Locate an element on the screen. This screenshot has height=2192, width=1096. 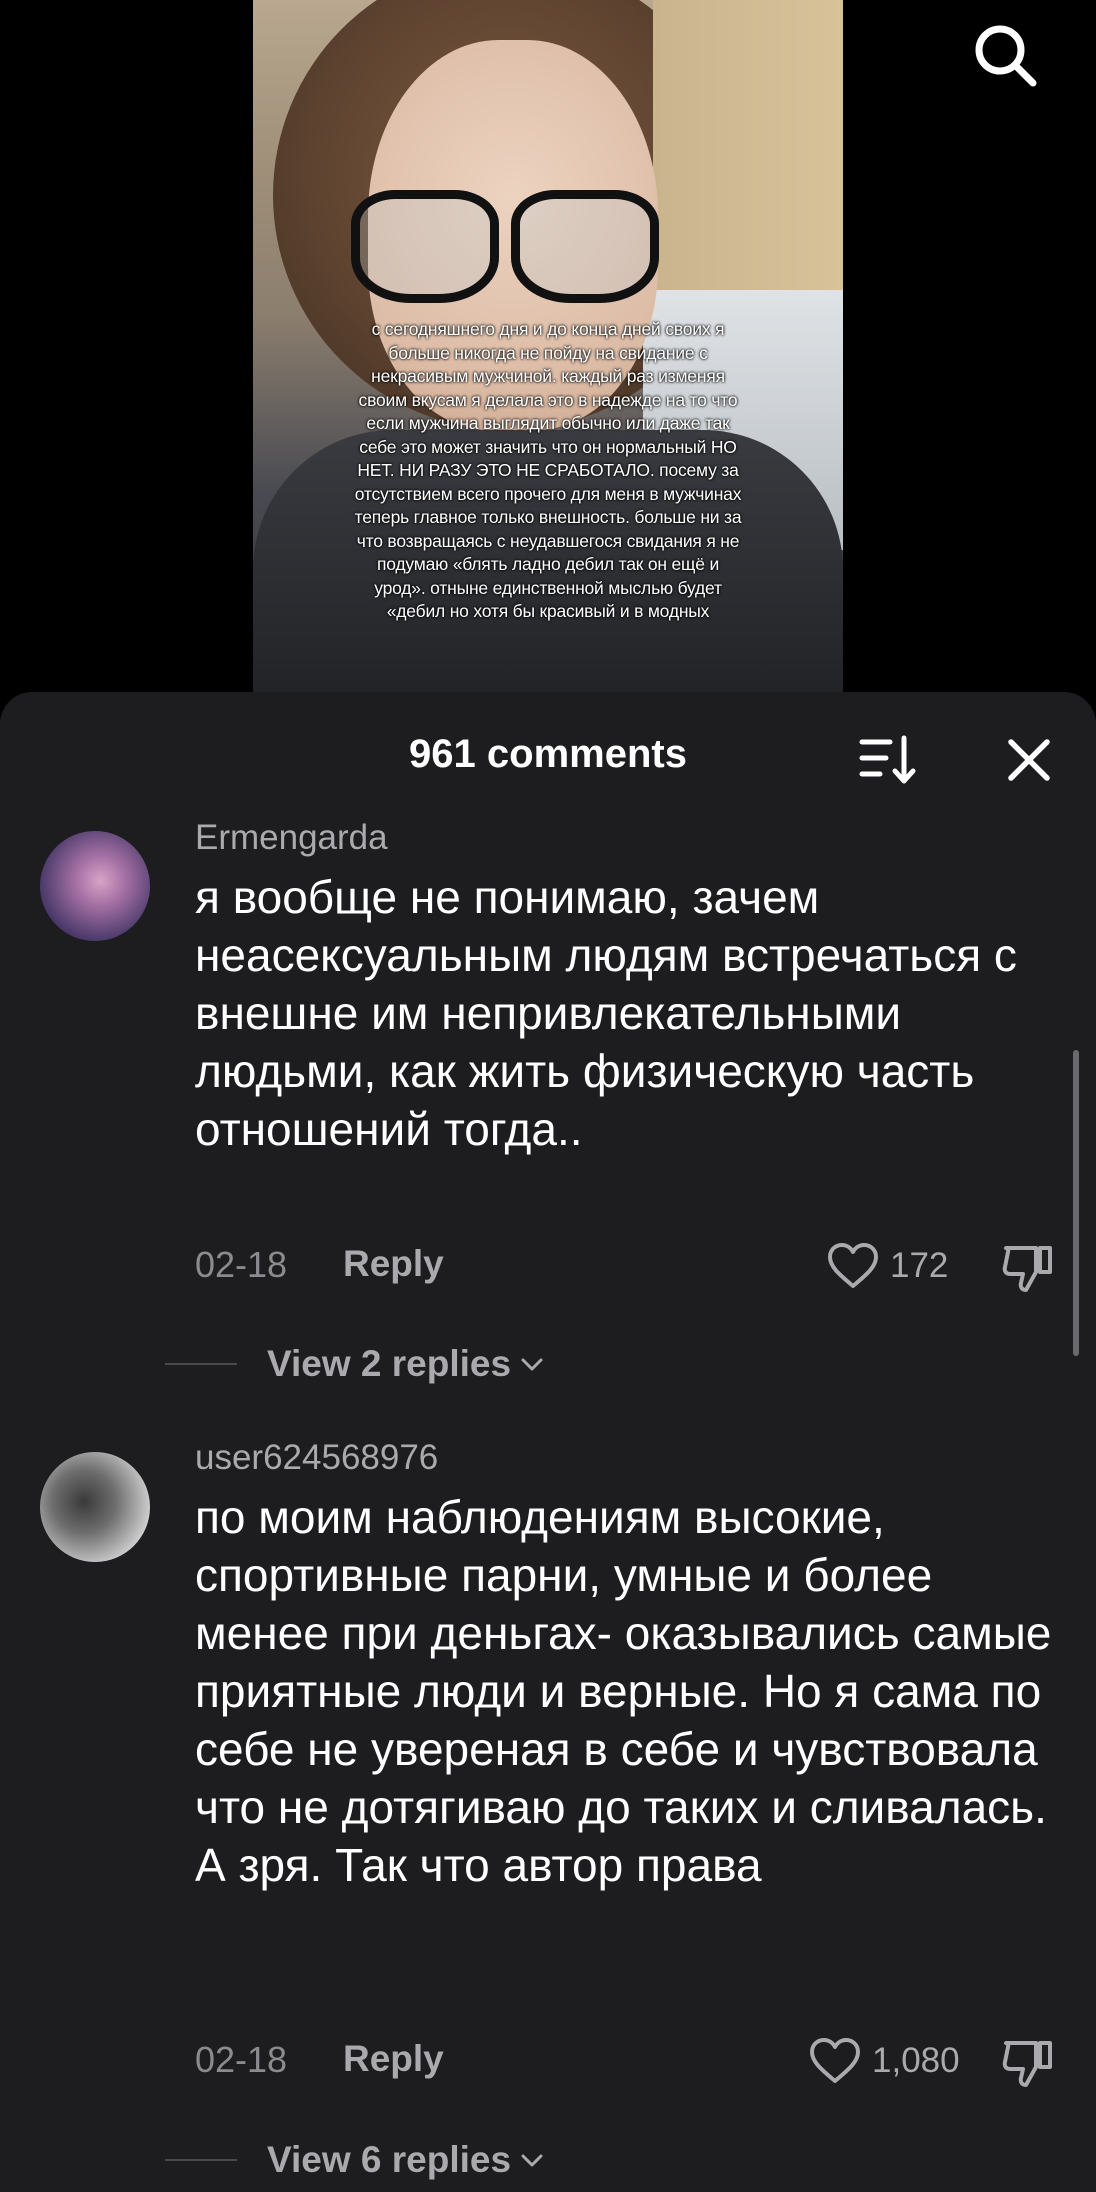
view-replies-button: View 2 replies is located at coordinates (355, 1364).